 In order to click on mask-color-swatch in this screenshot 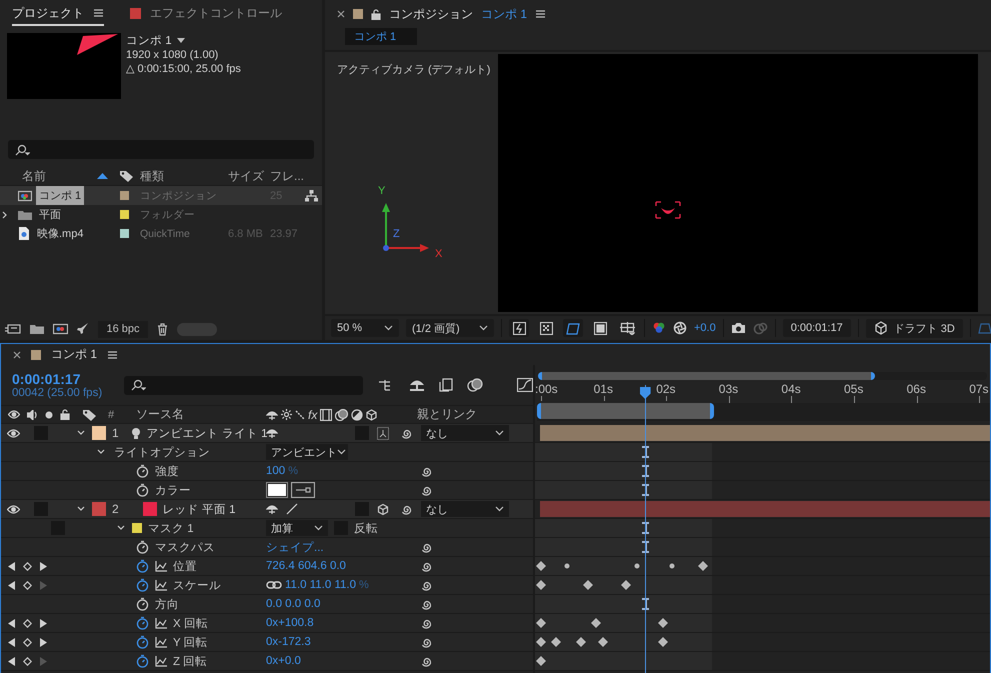, I will do `click(137, 528)`.